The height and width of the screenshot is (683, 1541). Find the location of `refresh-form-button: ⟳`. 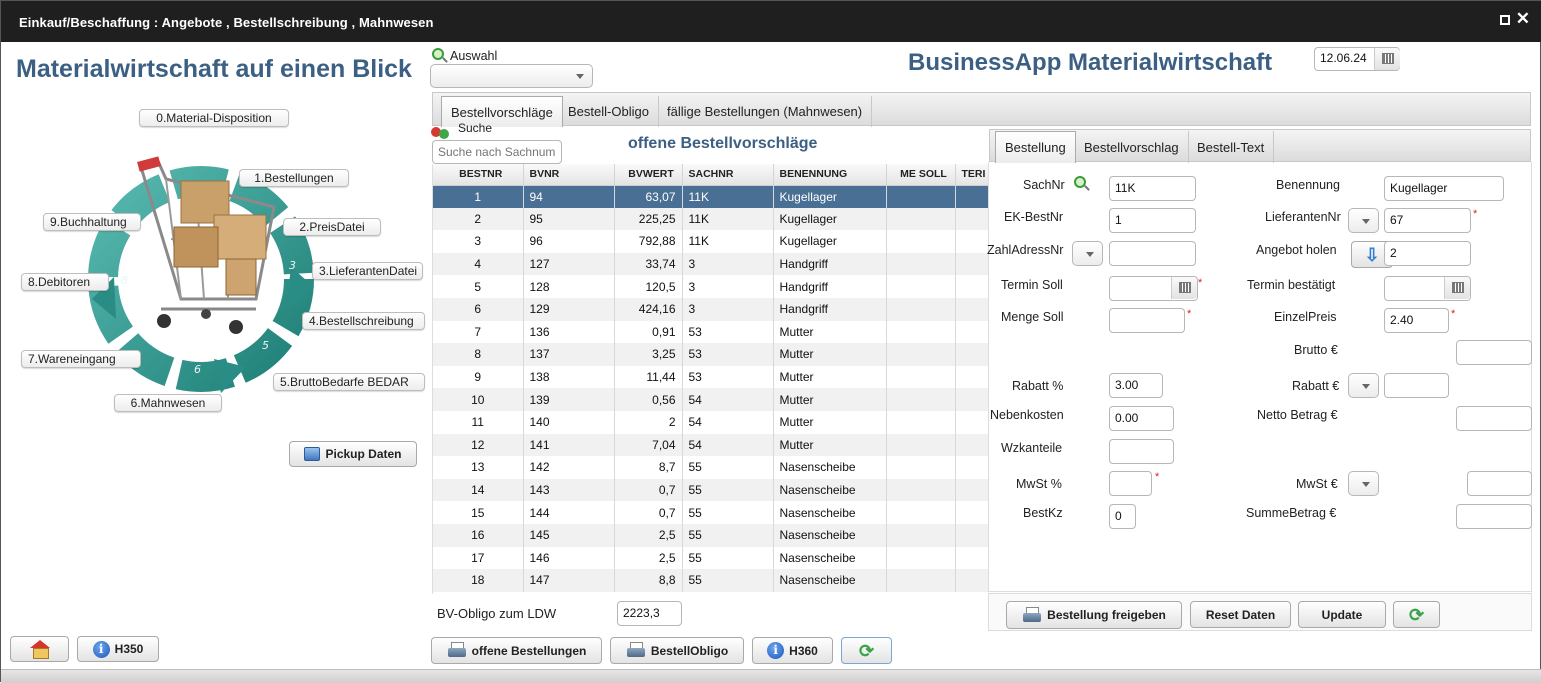

refresh-form-button: ⟳ is located at coordinates (1416, 614).